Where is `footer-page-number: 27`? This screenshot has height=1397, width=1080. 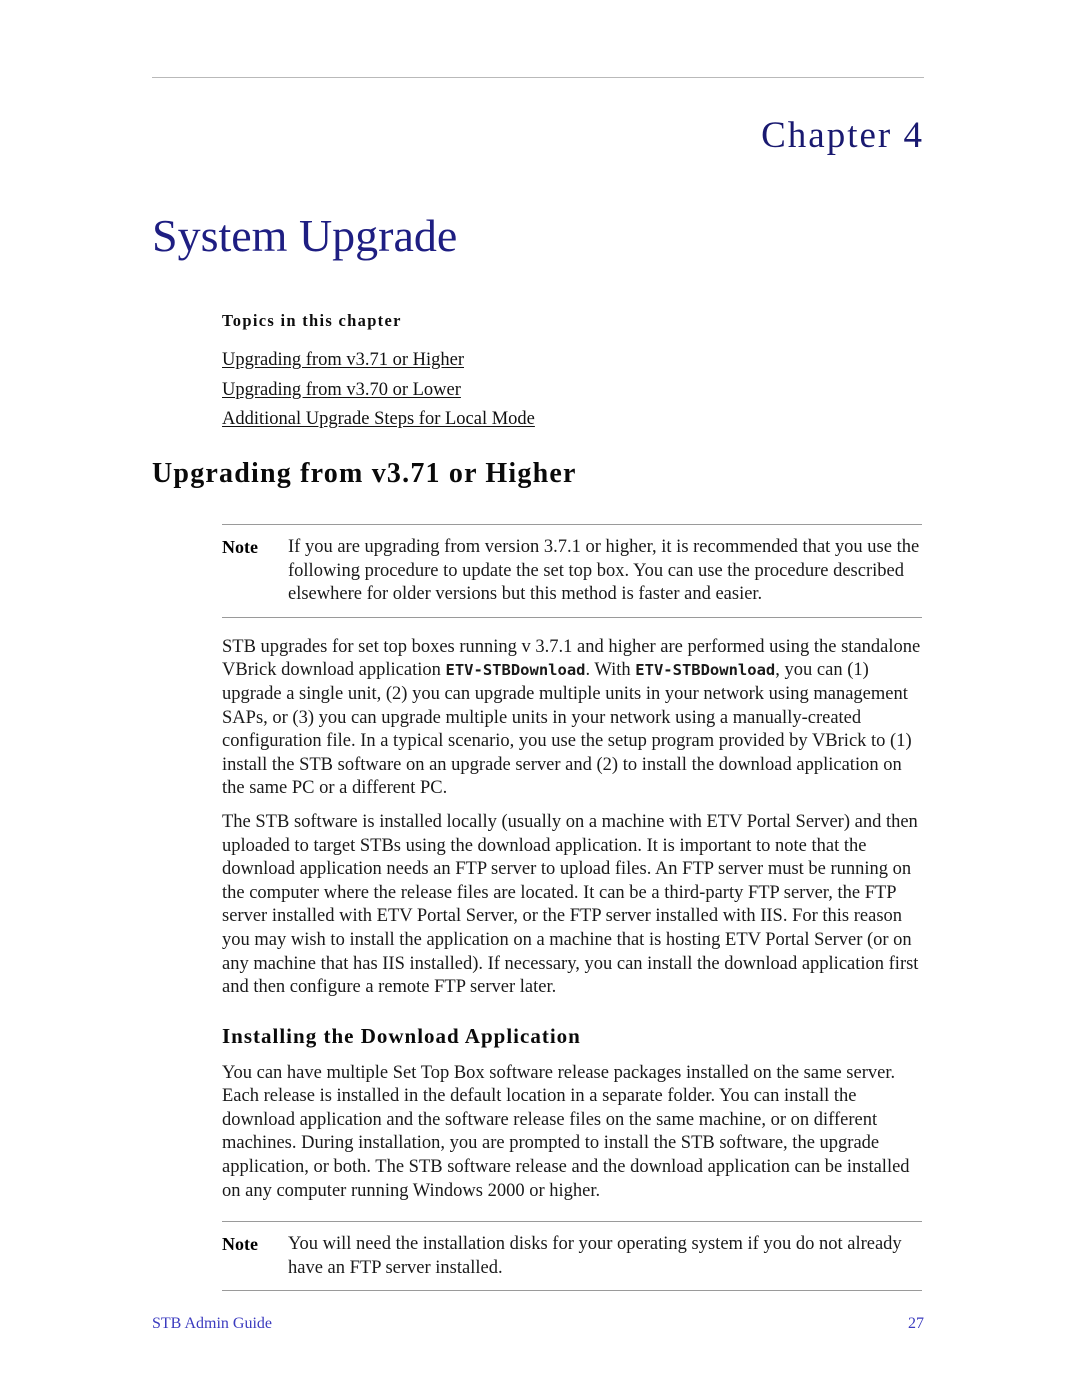 footer-page-number: 27 is located at coordinates (916, 1323).